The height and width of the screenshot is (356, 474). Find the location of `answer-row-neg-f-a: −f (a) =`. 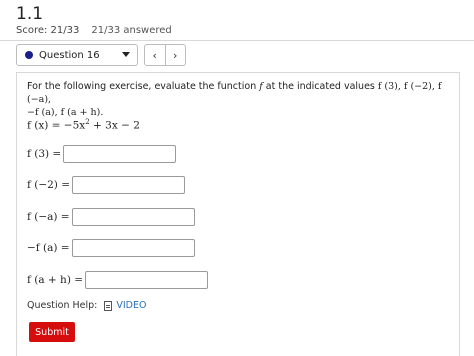

answer-row-neg-f-a: −f (a) = is located at coordinates (111, 248).